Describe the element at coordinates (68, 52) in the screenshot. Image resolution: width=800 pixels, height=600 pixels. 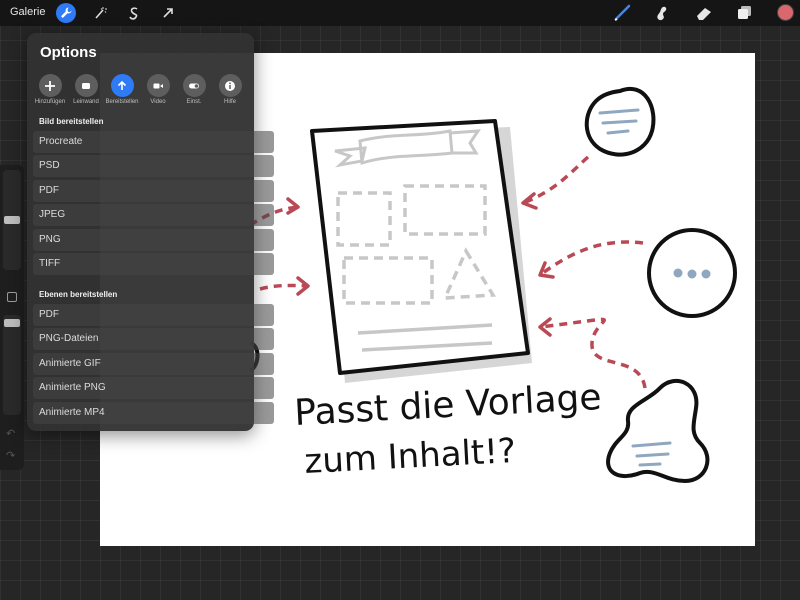
I see `panel-title: Options` at that location.